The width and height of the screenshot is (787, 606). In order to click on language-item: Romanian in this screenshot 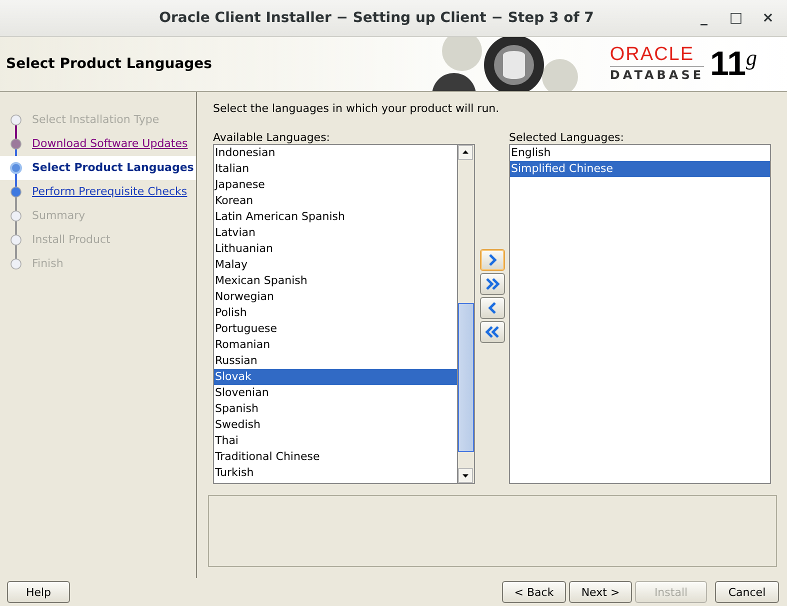, I will do `click(335, 344)`.